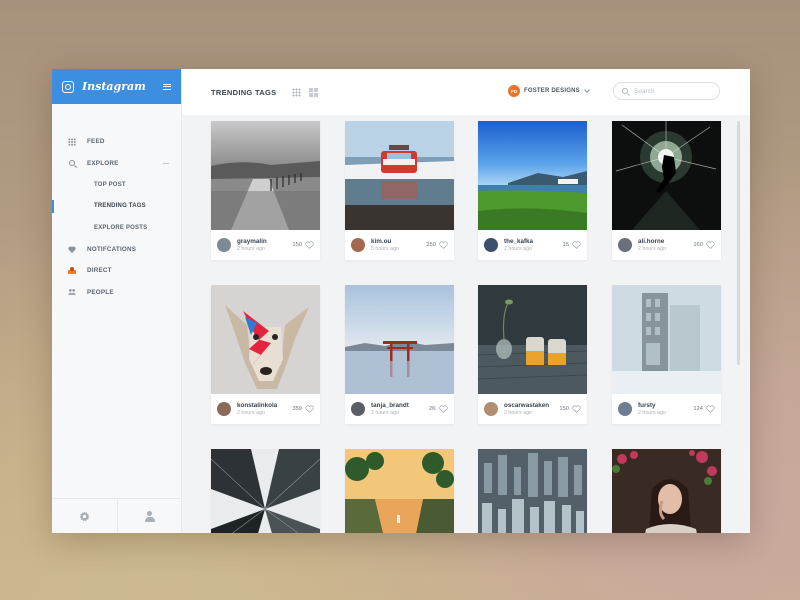 The width and height of the screenshot is (800, 600). What do you see at coordinates (665, 241) in the screenshot?
I see `username: ali.horne` at bounding box center [665, 241].